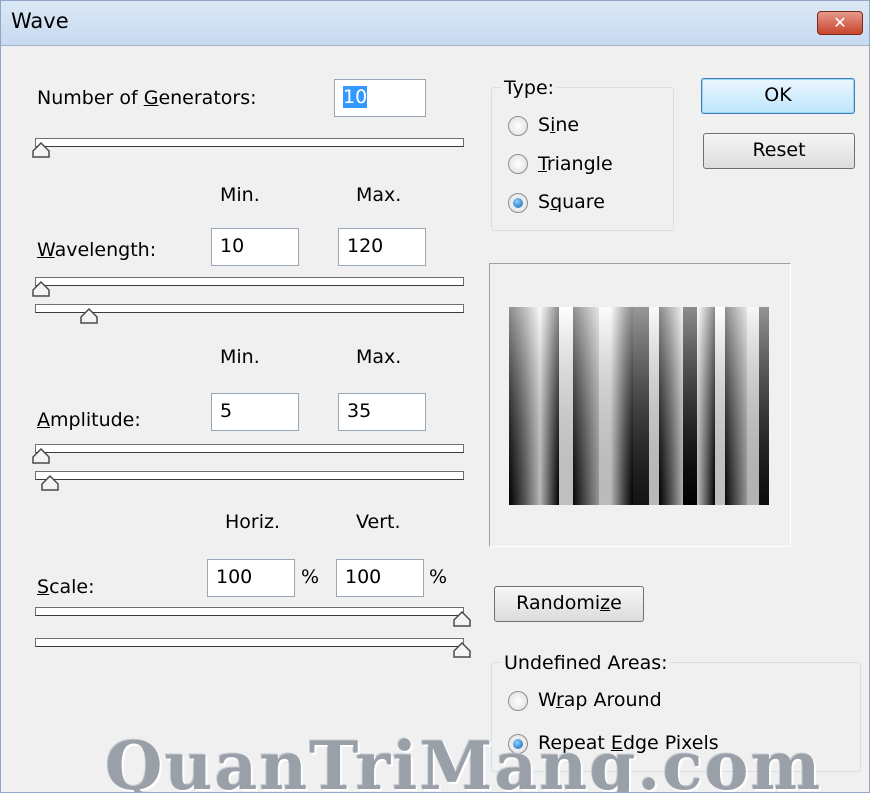  Describe the element at coordinates (779, 151) in the screenshot. I see `reset-button: Reset` at that location.